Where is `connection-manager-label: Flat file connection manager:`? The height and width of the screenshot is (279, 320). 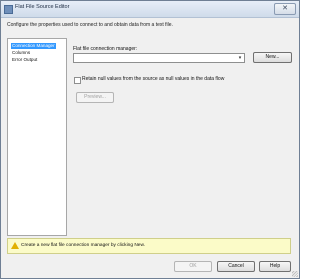 connection-manager-label: Flat file connection manager: is located at coordinates (105, 49).